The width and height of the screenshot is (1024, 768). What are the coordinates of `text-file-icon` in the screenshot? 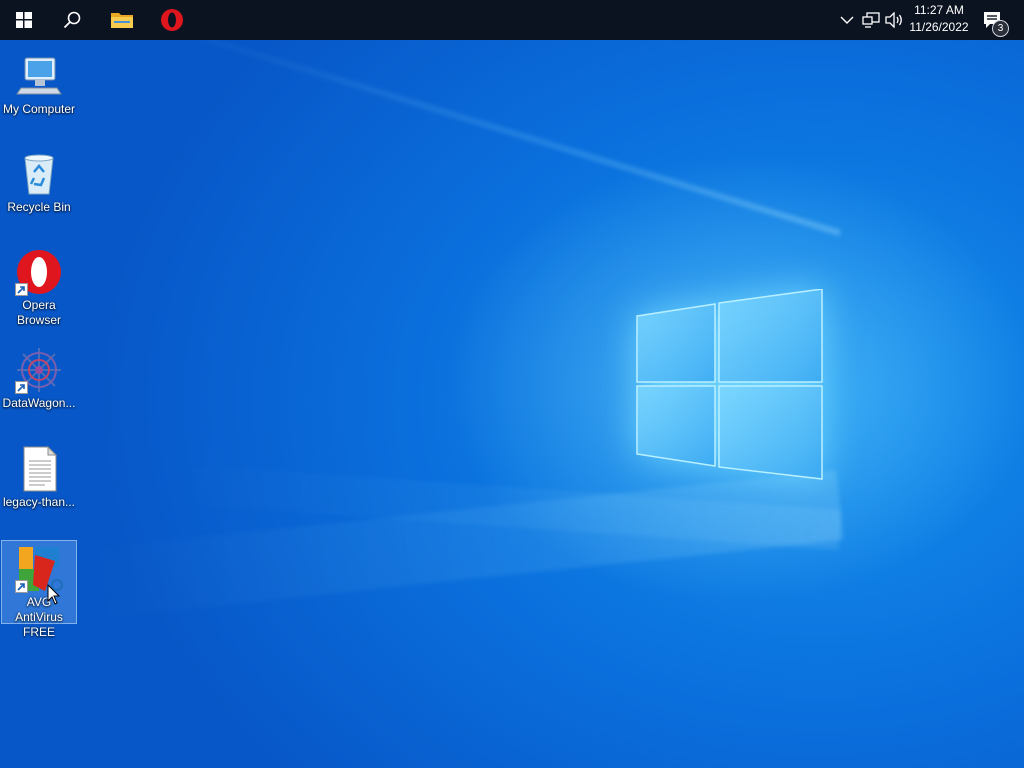 It's located at (39, 469).